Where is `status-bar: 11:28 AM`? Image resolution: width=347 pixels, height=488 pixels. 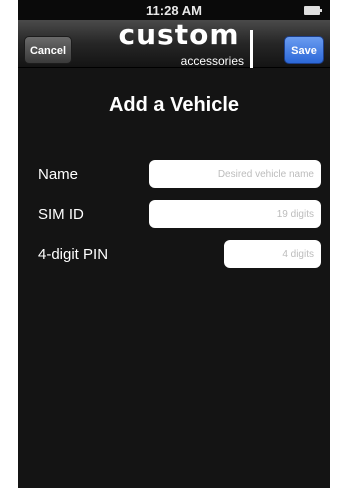
status-bar: 11:28 AM is located at coordinates (174, 10).